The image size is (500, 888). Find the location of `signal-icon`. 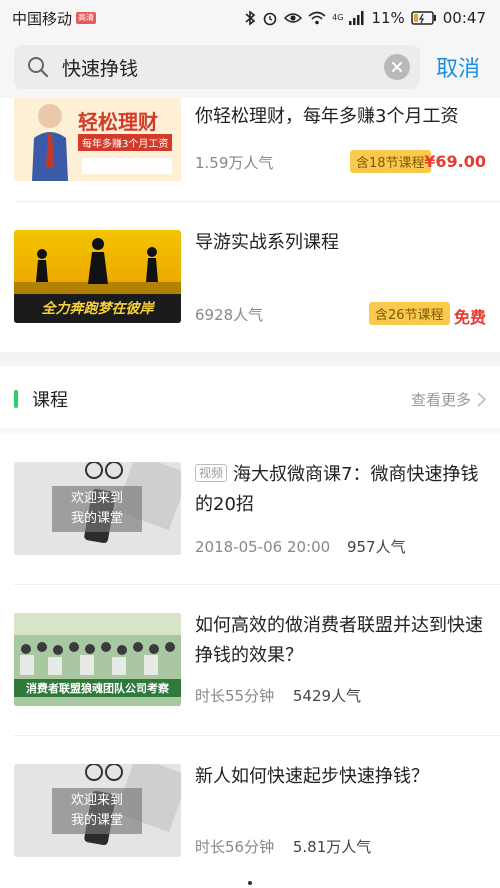

signal-icon is located at coordinates (356, 18).